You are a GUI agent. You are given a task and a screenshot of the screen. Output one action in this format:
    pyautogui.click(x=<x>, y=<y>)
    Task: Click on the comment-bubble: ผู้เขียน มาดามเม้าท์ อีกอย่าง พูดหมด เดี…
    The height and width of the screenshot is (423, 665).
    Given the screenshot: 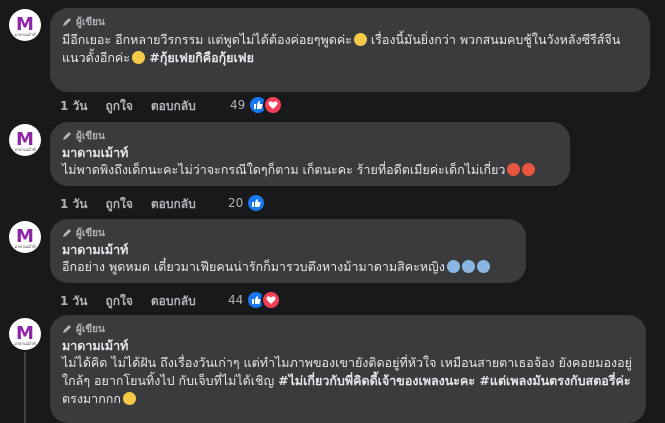 What is the action you would take?
    pyautogui.click(x=288, y=251)
    